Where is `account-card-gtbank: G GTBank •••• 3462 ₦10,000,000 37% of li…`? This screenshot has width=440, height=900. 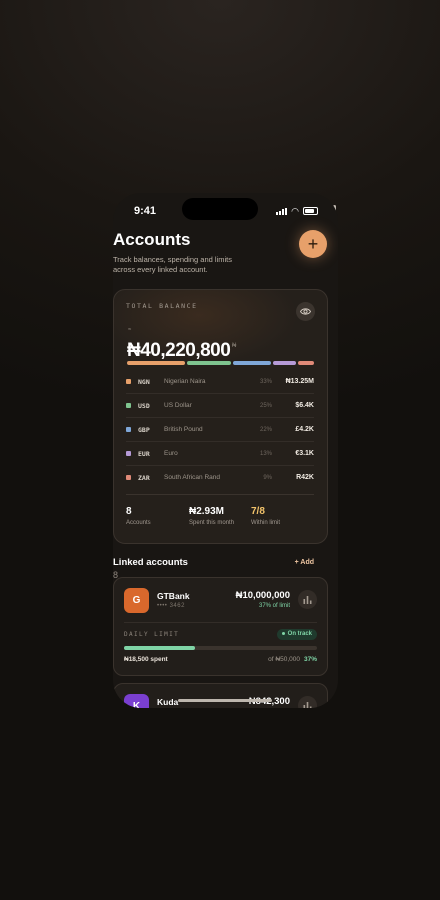
account-card-gtbank: G GTBank •••• 3462 ₦10,000,000 37% of li… is located at coordinates (220, 626).